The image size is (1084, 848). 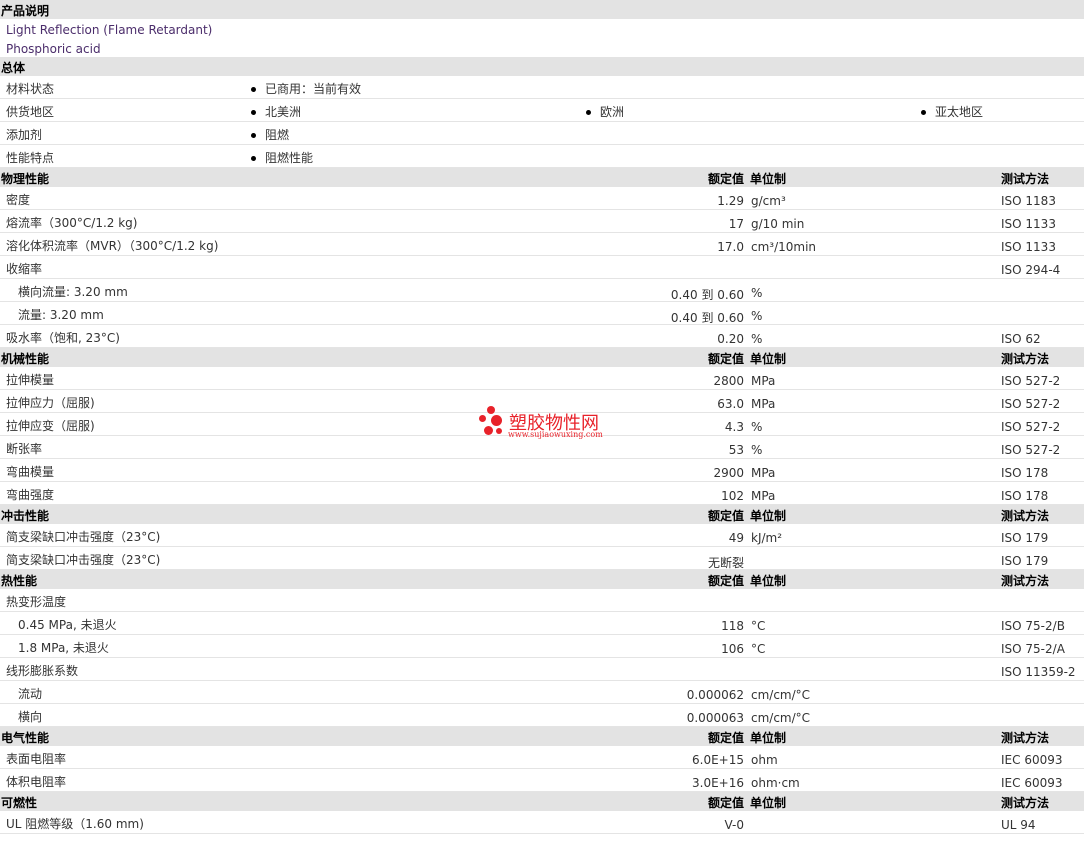 What do you see at coordinates (732, 496) in the screenshot?
I see `property-value: 102` at bounding box center [732, 496].